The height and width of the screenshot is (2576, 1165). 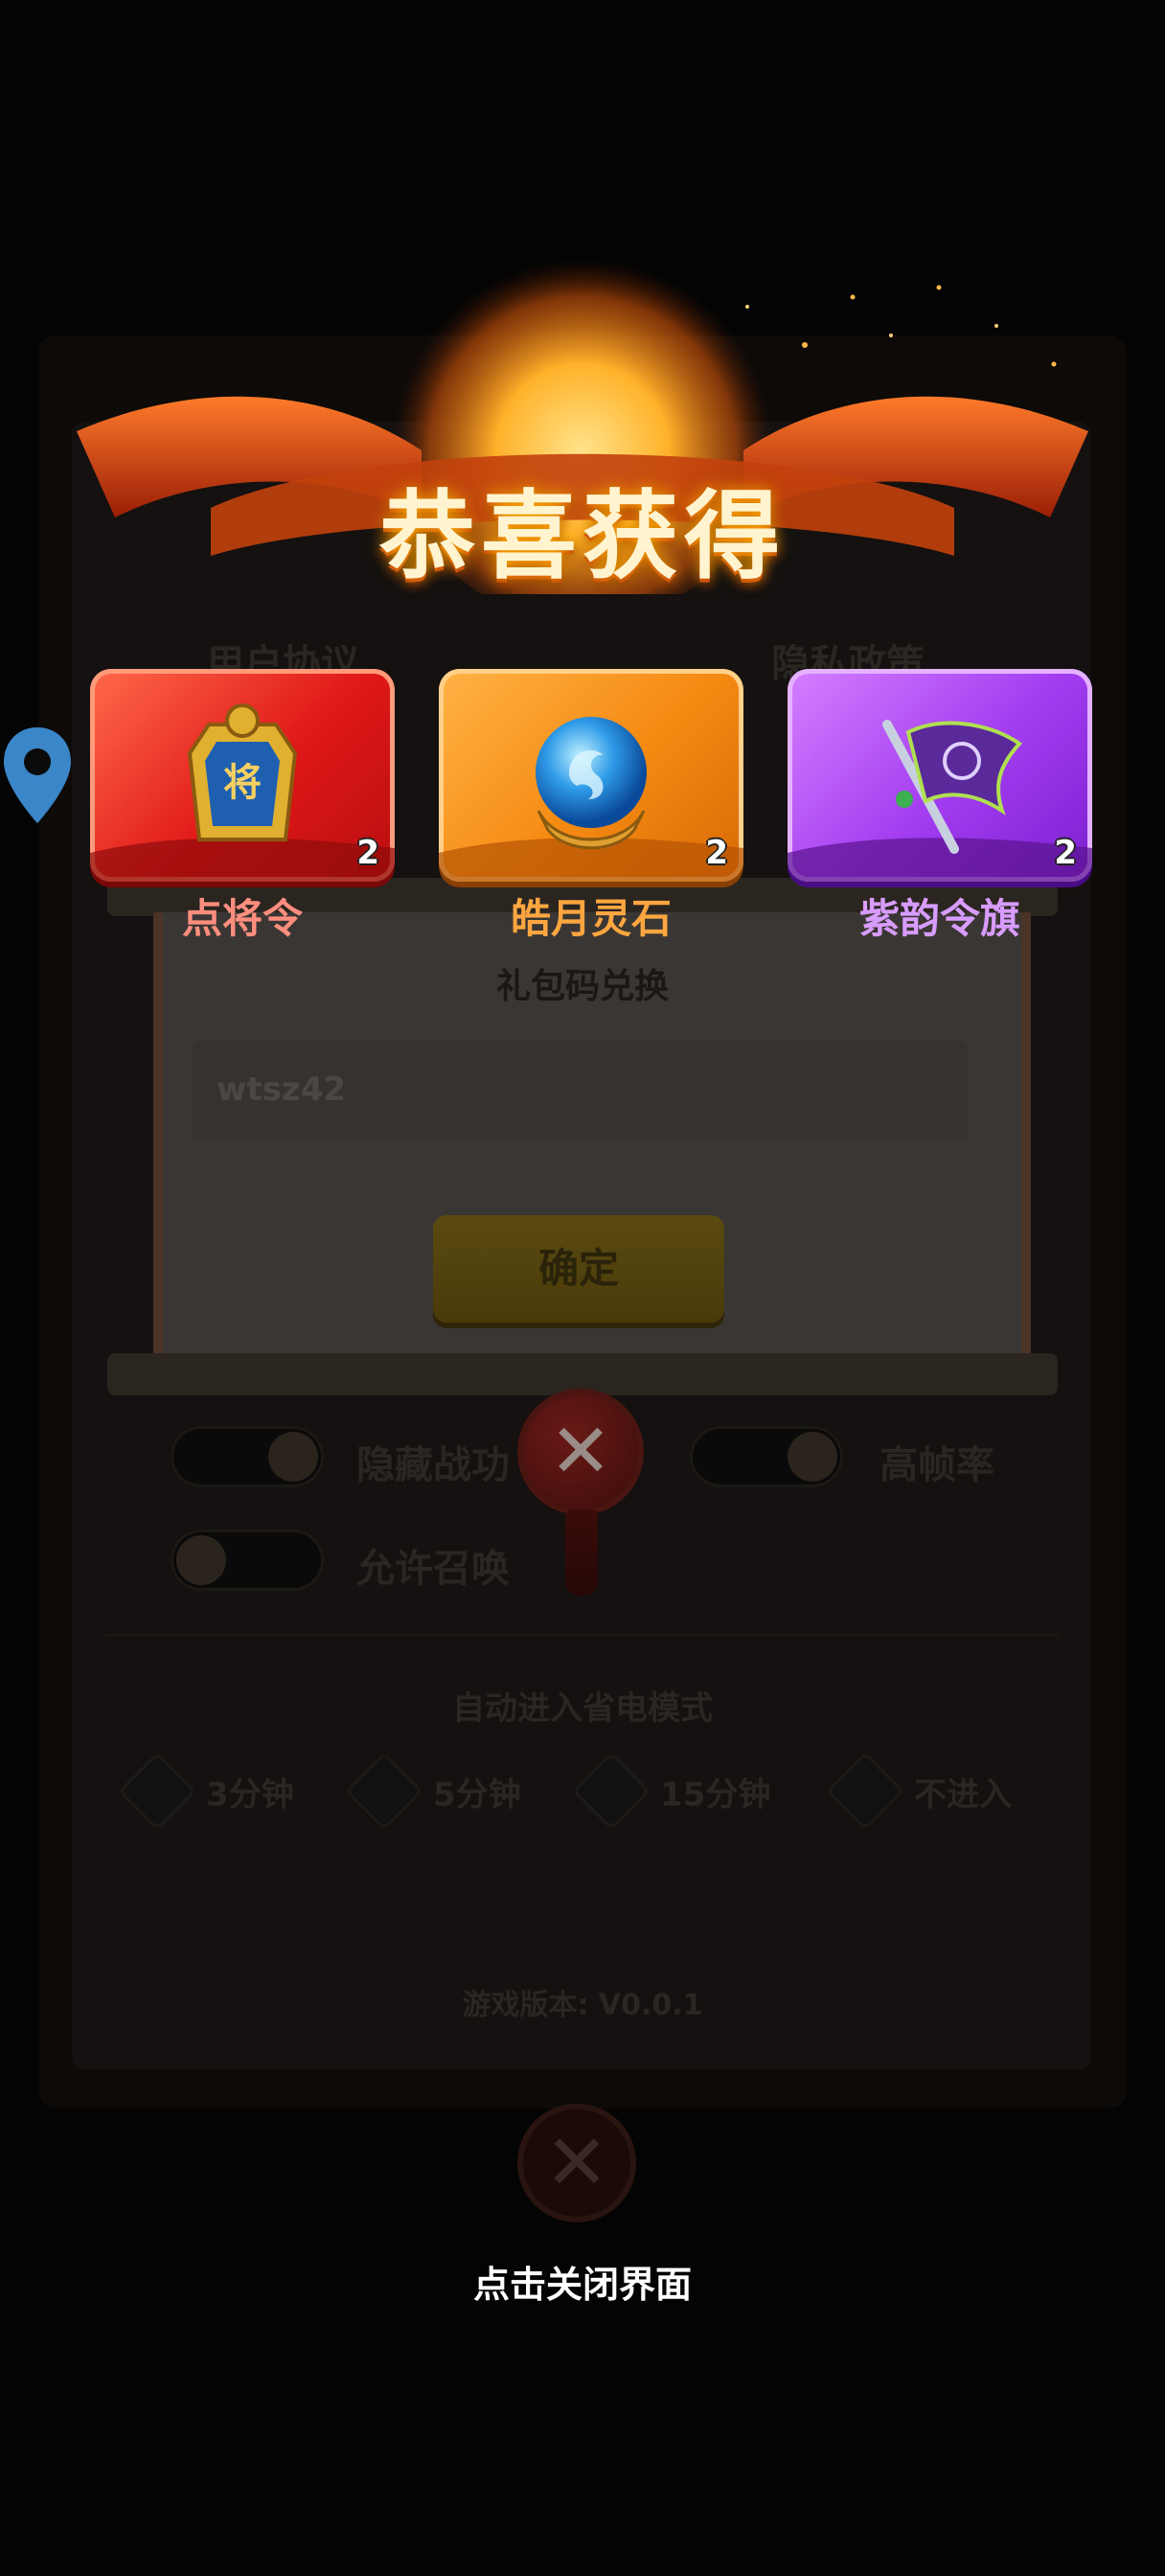 I want to click on high-fps-label: 高帧率, so click(x=937, y=1465).